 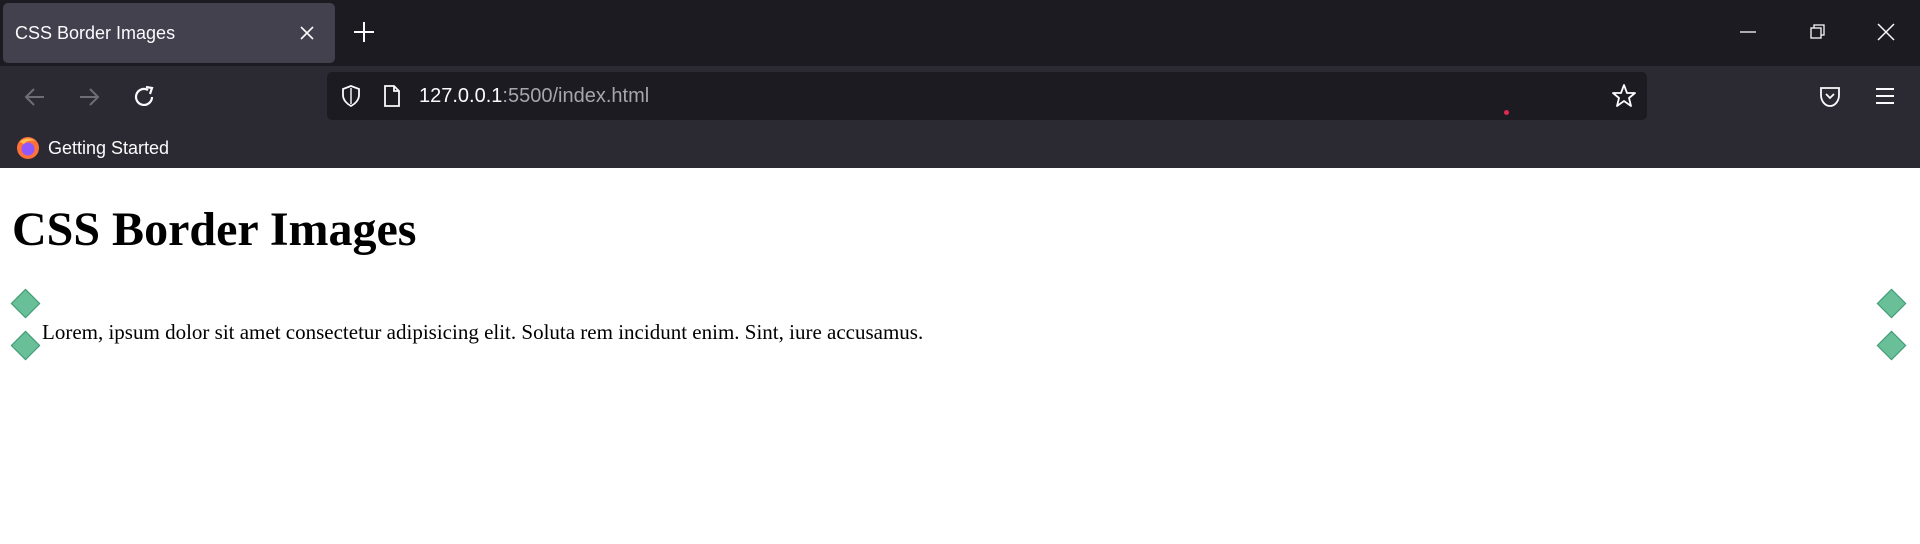 What do you see at coordinates (1891, 345) in the screenshot?
I see `border-diamond-bottom-right` at bounding box center [1891, 345].